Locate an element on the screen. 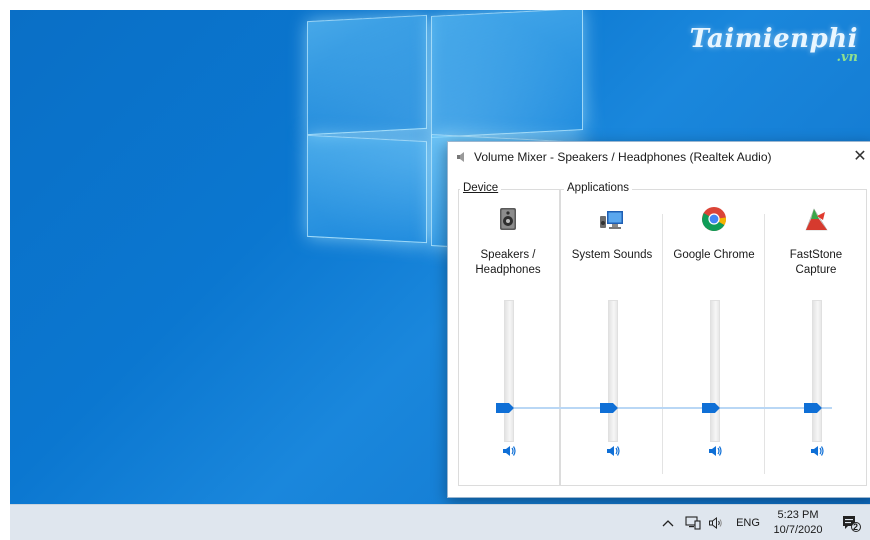 Image resolution: width=870 pixels, height=540 pixels. applications-group-label: Applications is located at coordinates (598, 188).